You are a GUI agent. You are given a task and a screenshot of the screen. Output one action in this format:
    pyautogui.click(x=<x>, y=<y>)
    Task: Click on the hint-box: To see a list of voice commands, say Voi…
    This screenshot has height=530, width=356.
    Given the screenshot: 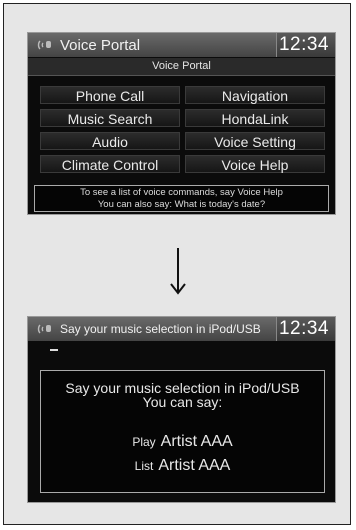 What is the action you would take?
    pyautogui.click(x=181, y=198)
    